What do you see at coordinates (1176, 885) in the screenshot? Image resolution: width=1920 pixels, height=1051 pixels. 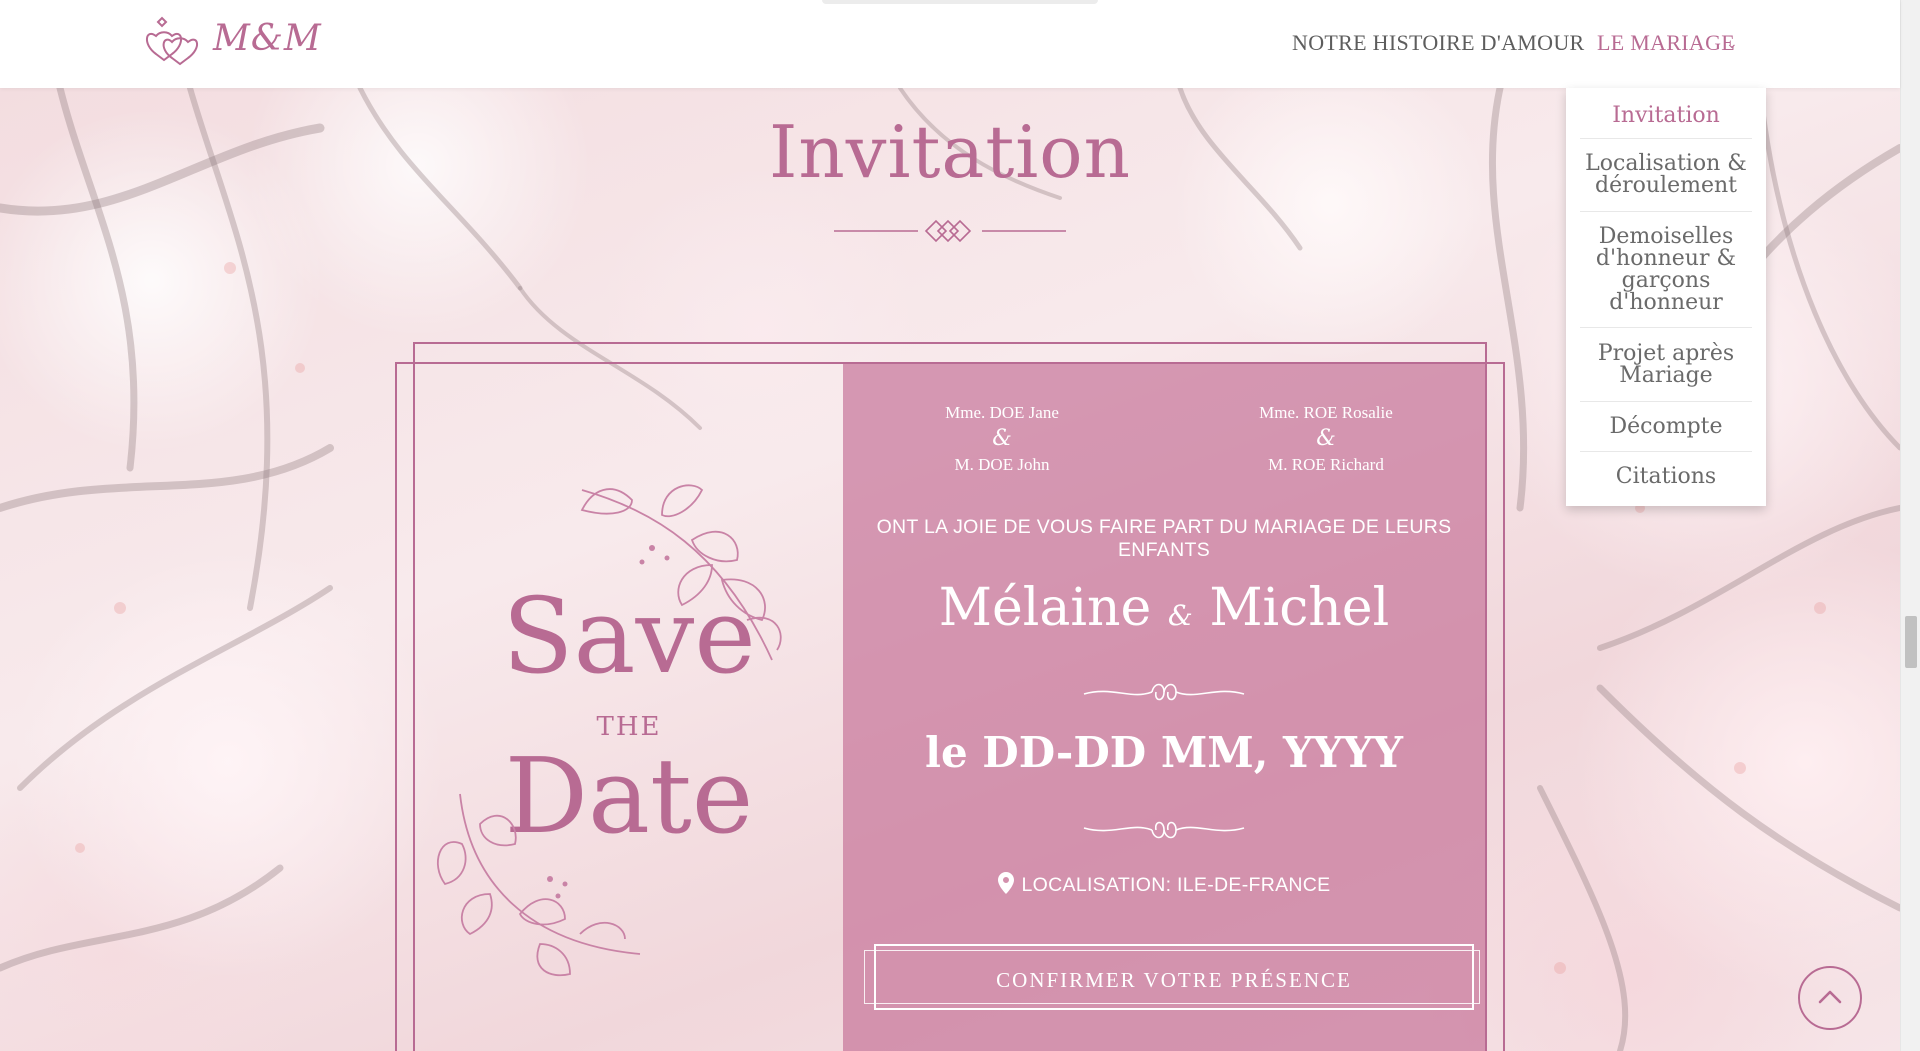 I see `location-text: LOCALISATION: ILE-DE-FRANCE` at bounding box center [1176, 885].